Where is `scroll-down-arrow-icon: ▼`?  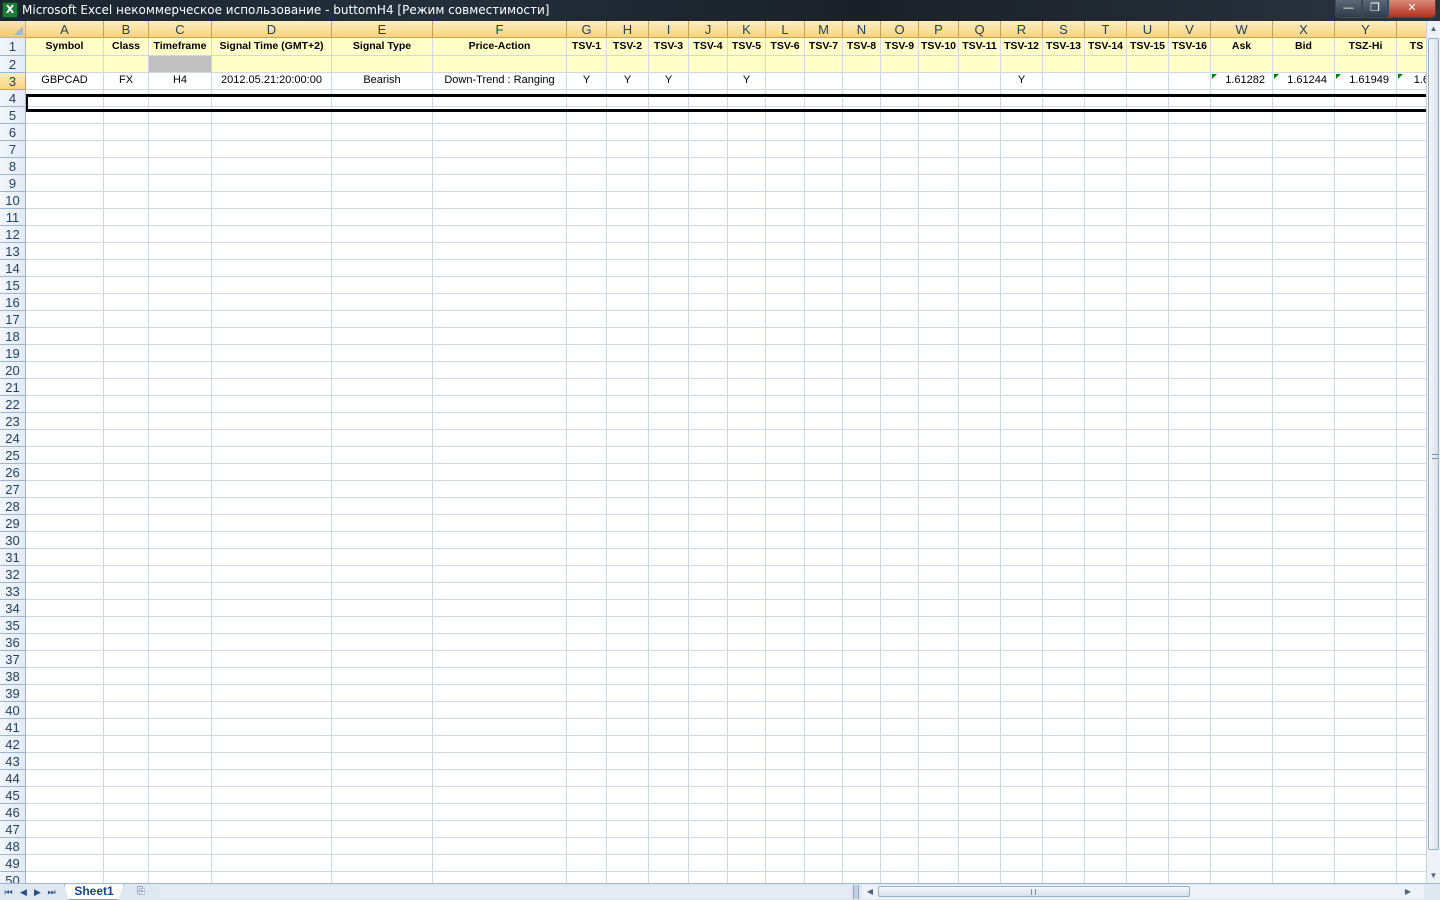 scroll-down-arrow-icon: ▼ is located at coordinates (1433, 875).